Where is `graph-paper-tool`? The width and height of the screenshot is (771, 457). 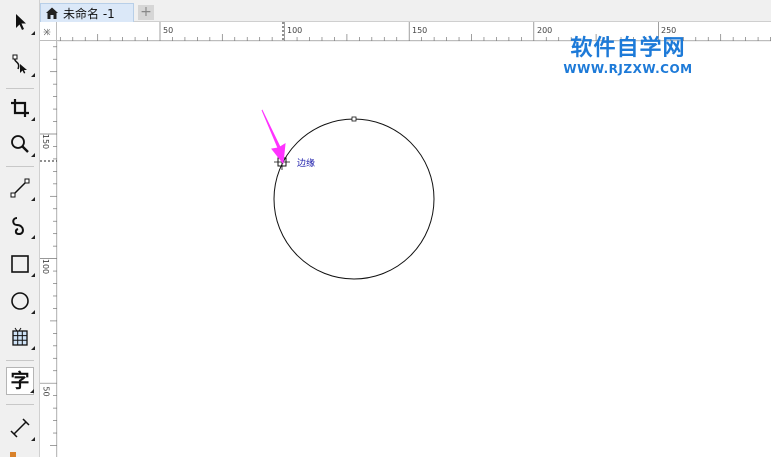 graph-paper-tool is located at coordinates (20, 337).